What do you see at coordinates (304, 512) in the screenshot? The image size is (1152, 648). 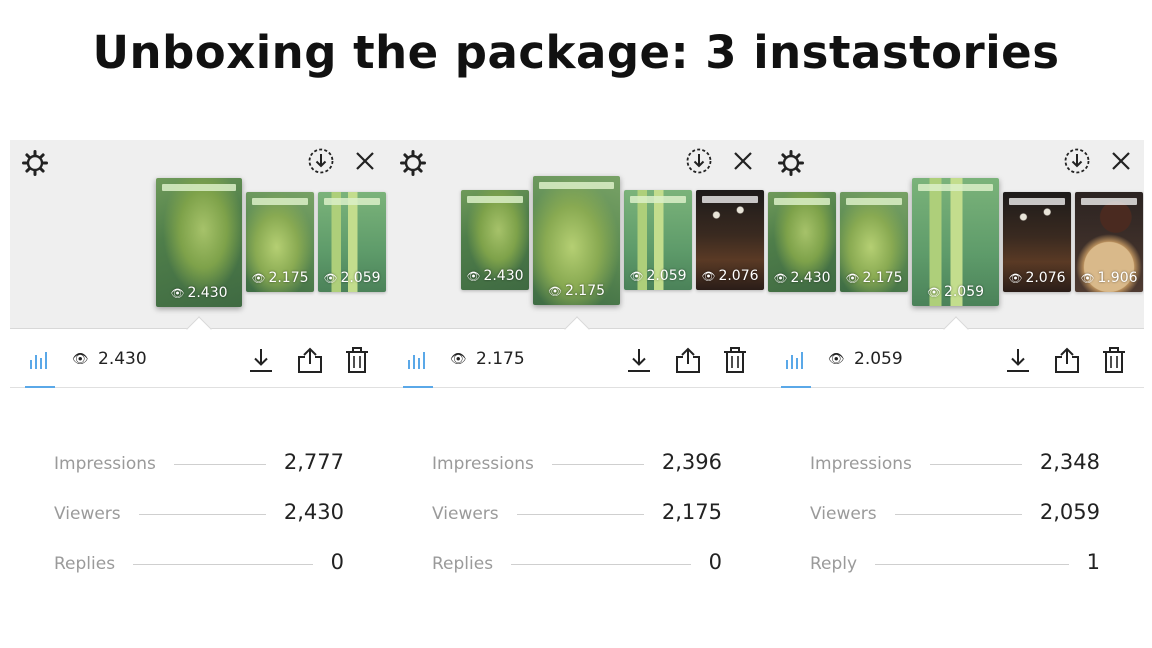 I see `stat-value: 2,430` at bounding box center [304, 512].